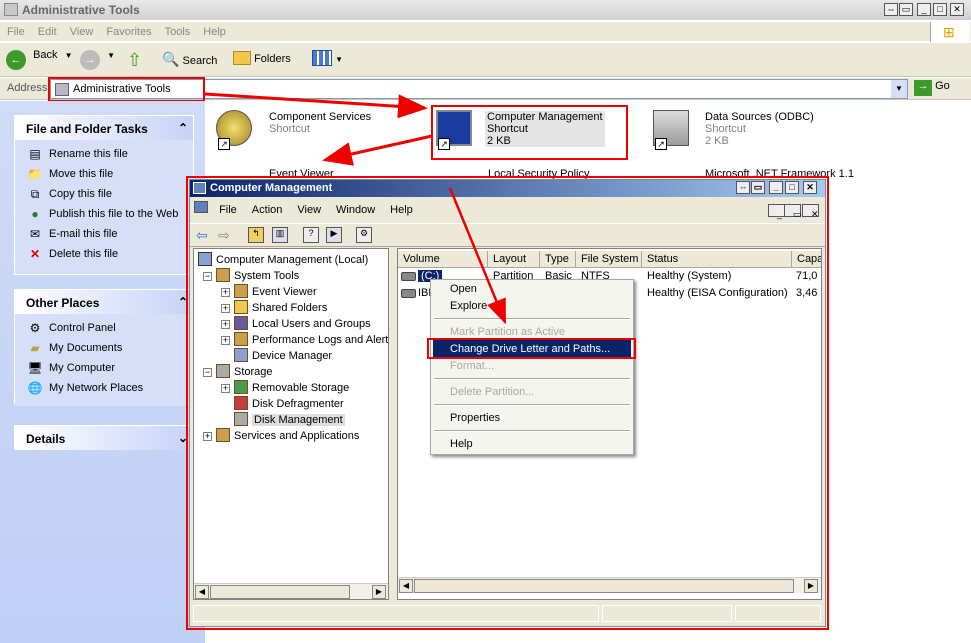 The height and width of the screenshot is (643, 971). What do you see at coordinates (275, 292) in the screenshot?
I see `tree-event-viewer: Event Viewer` at bounding box center [275, 292].